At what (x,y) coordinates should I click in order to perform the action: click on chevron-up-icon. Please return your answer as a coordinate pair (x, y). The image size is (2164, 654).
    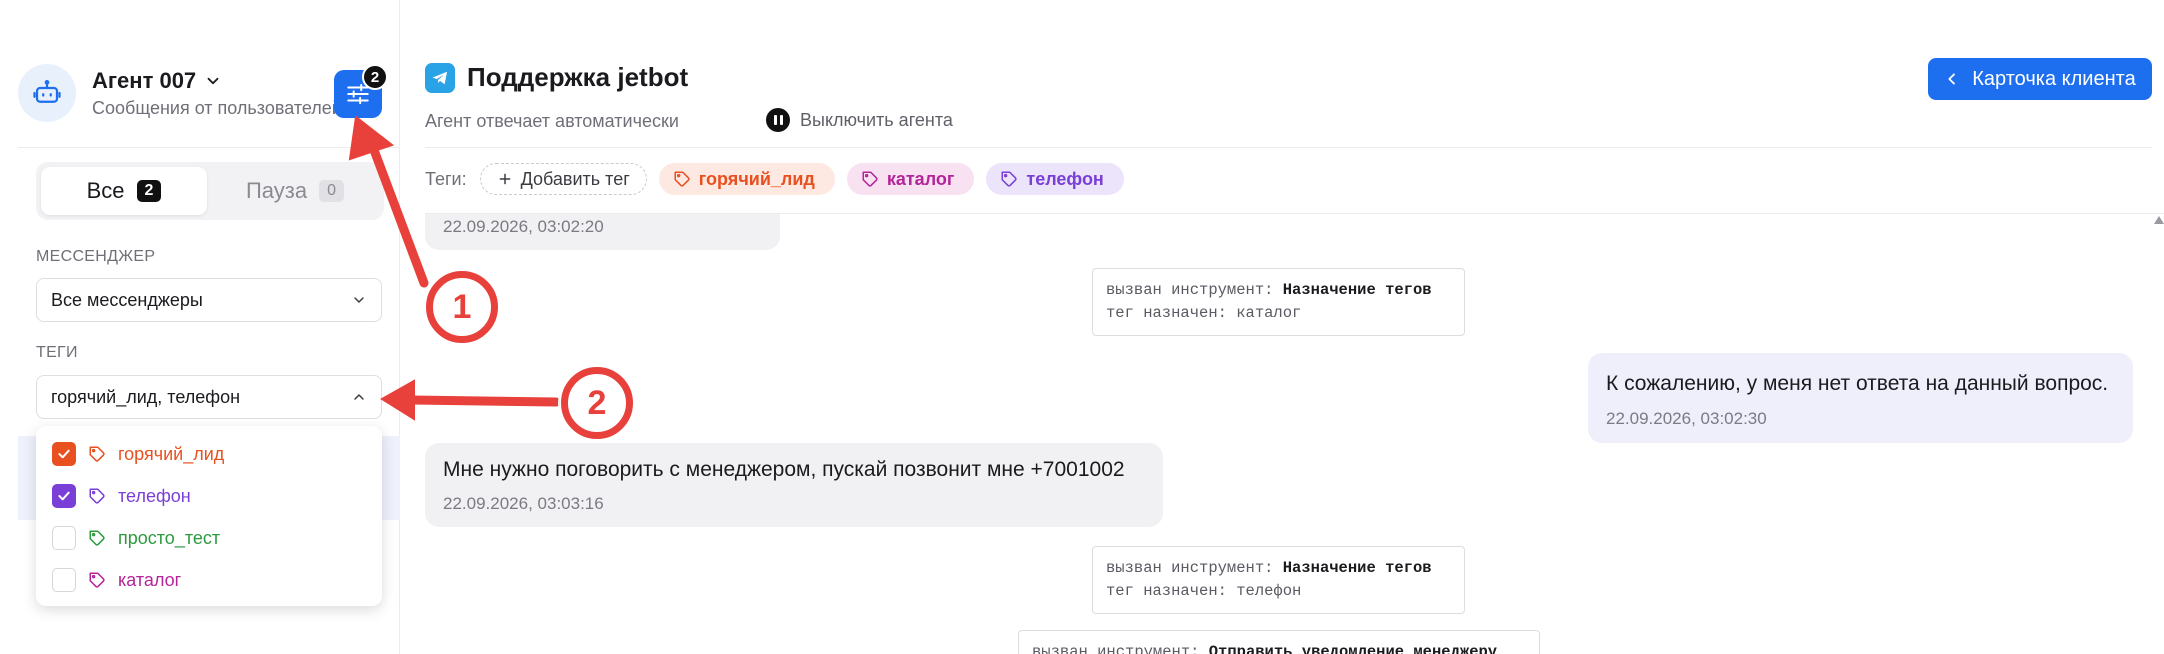
    Looking at the image, I should click on (359, 397).